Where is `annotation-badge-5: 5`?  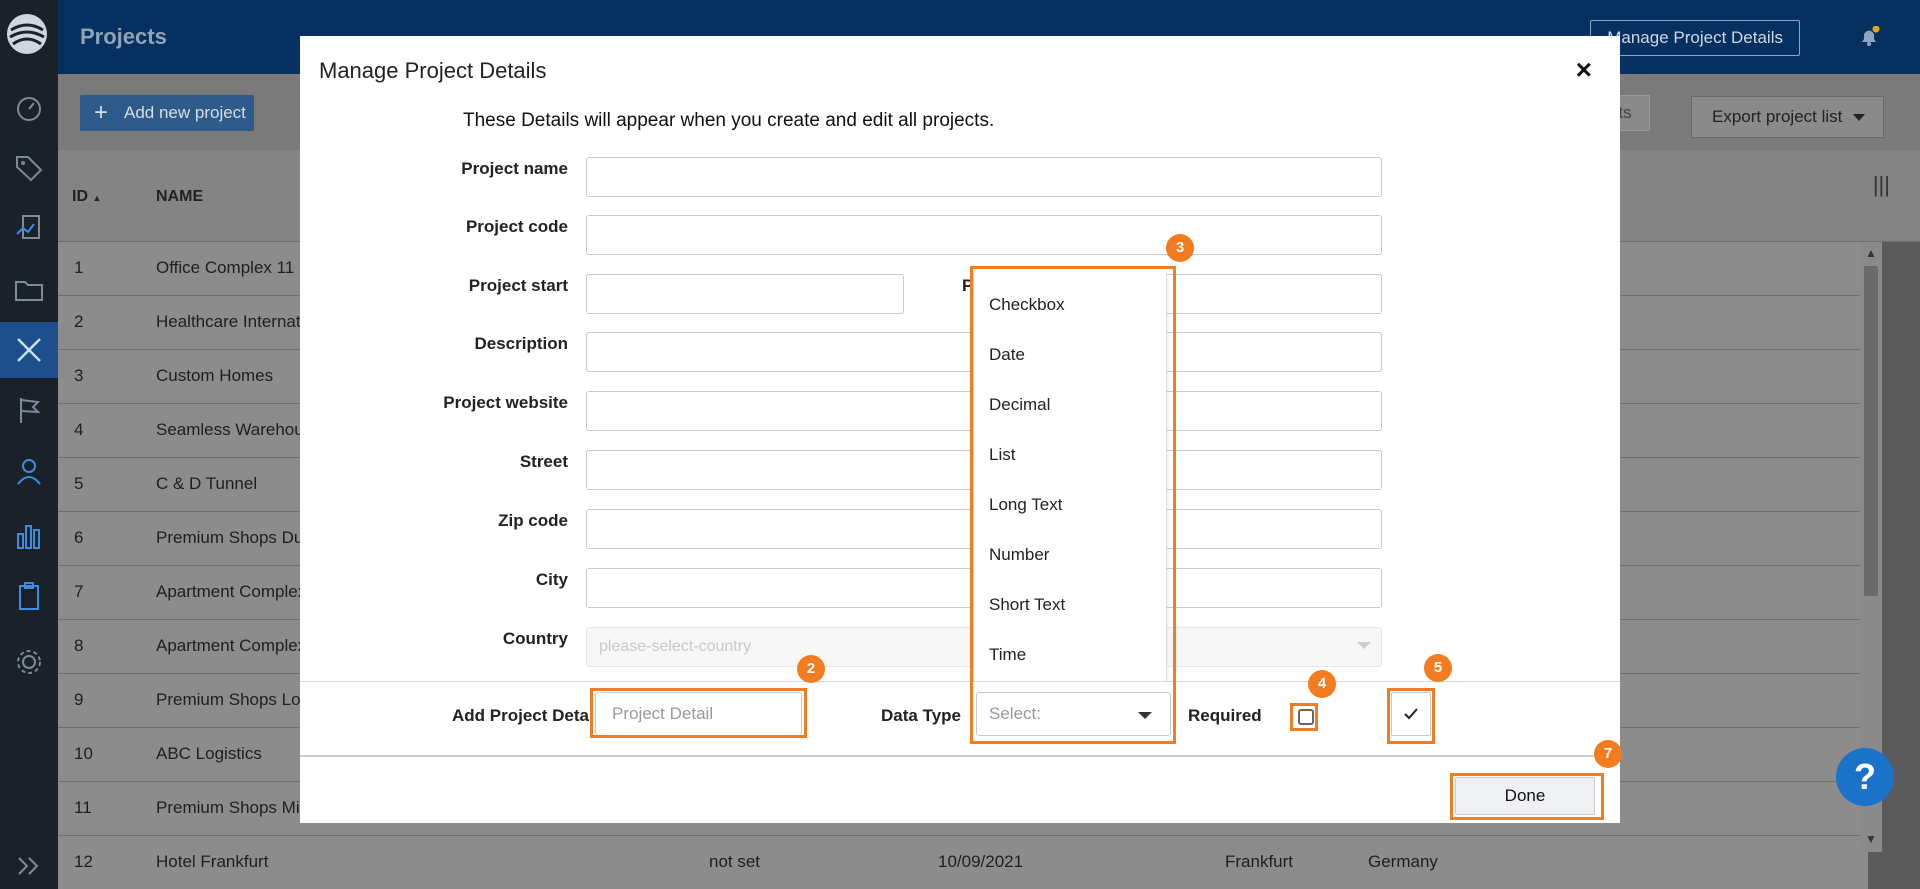 annotation-badge-5: 5 is located at coordinates (1438, 668).